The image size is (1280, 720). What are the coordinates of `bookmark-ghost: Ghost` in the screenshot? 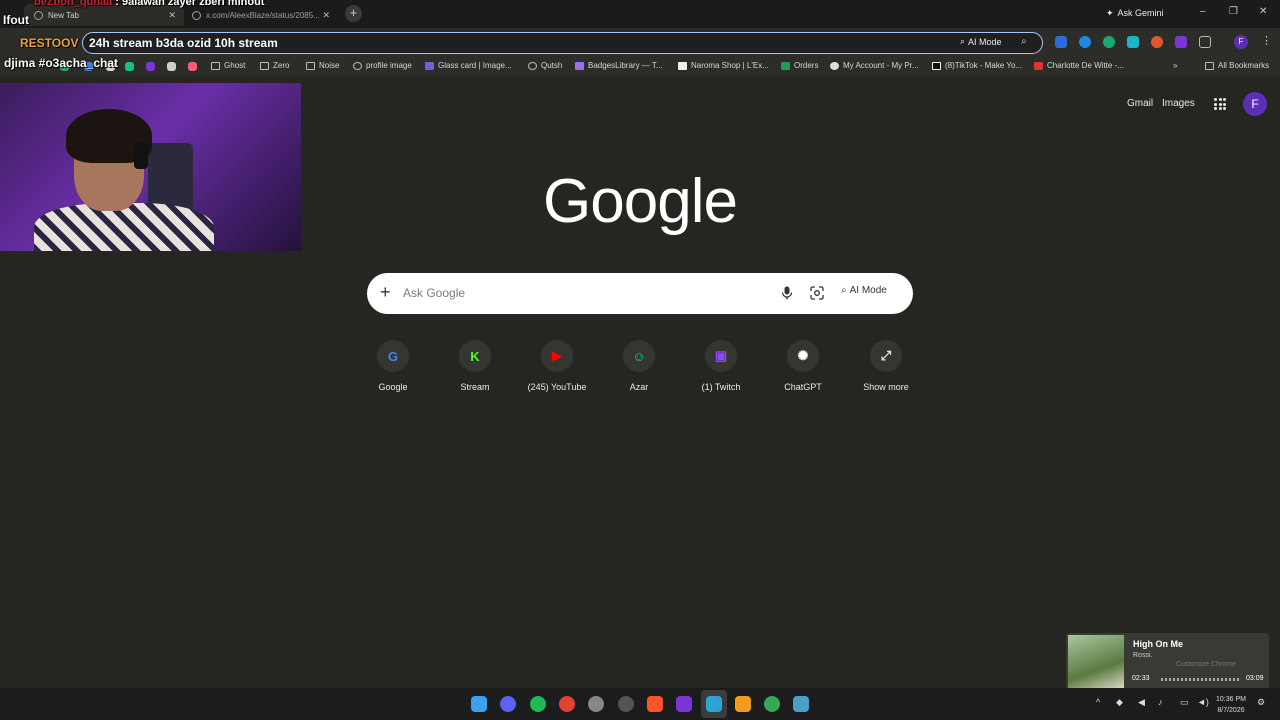 It's located at (228, 65).